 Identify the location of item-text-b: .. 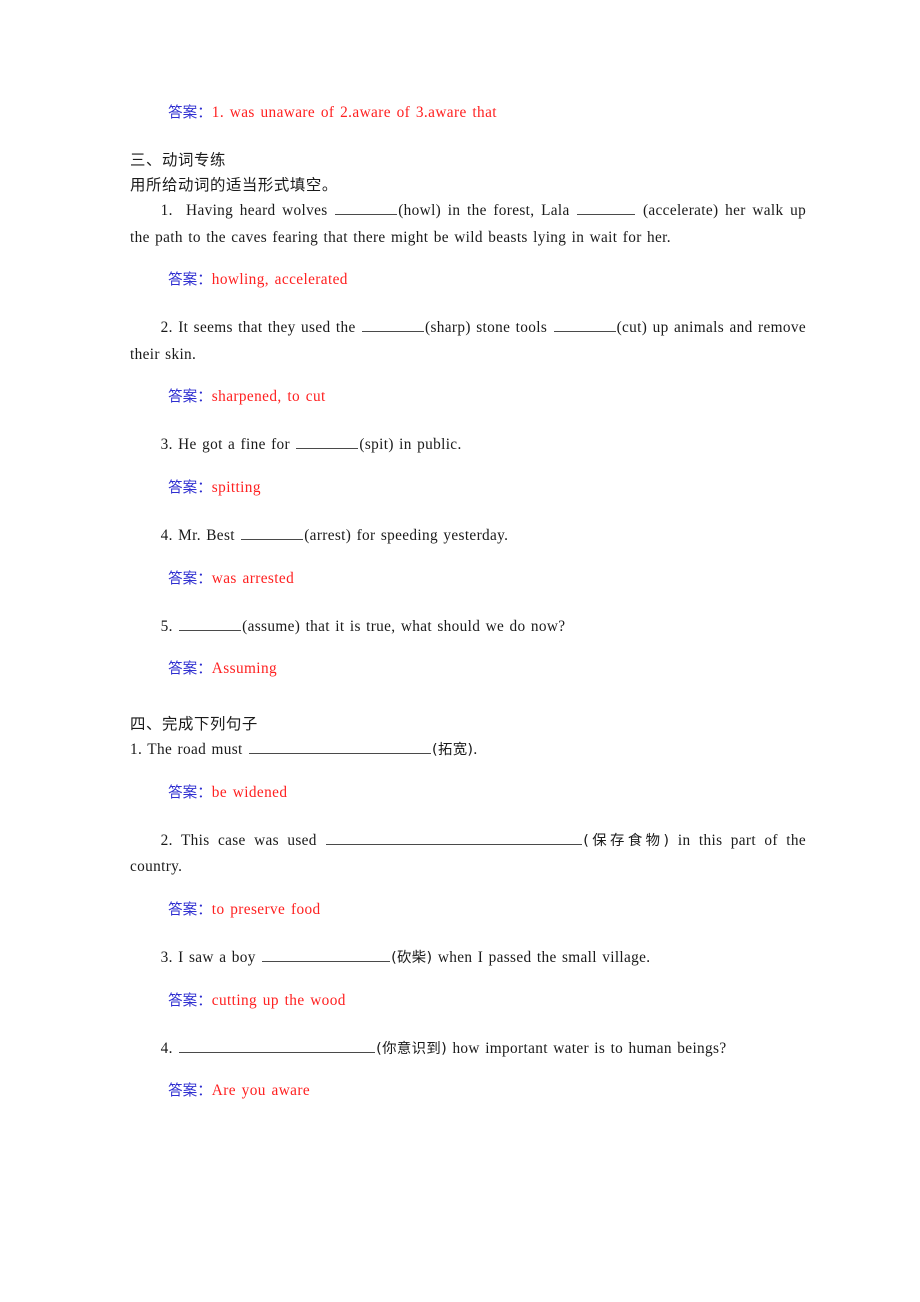
(475, 750).